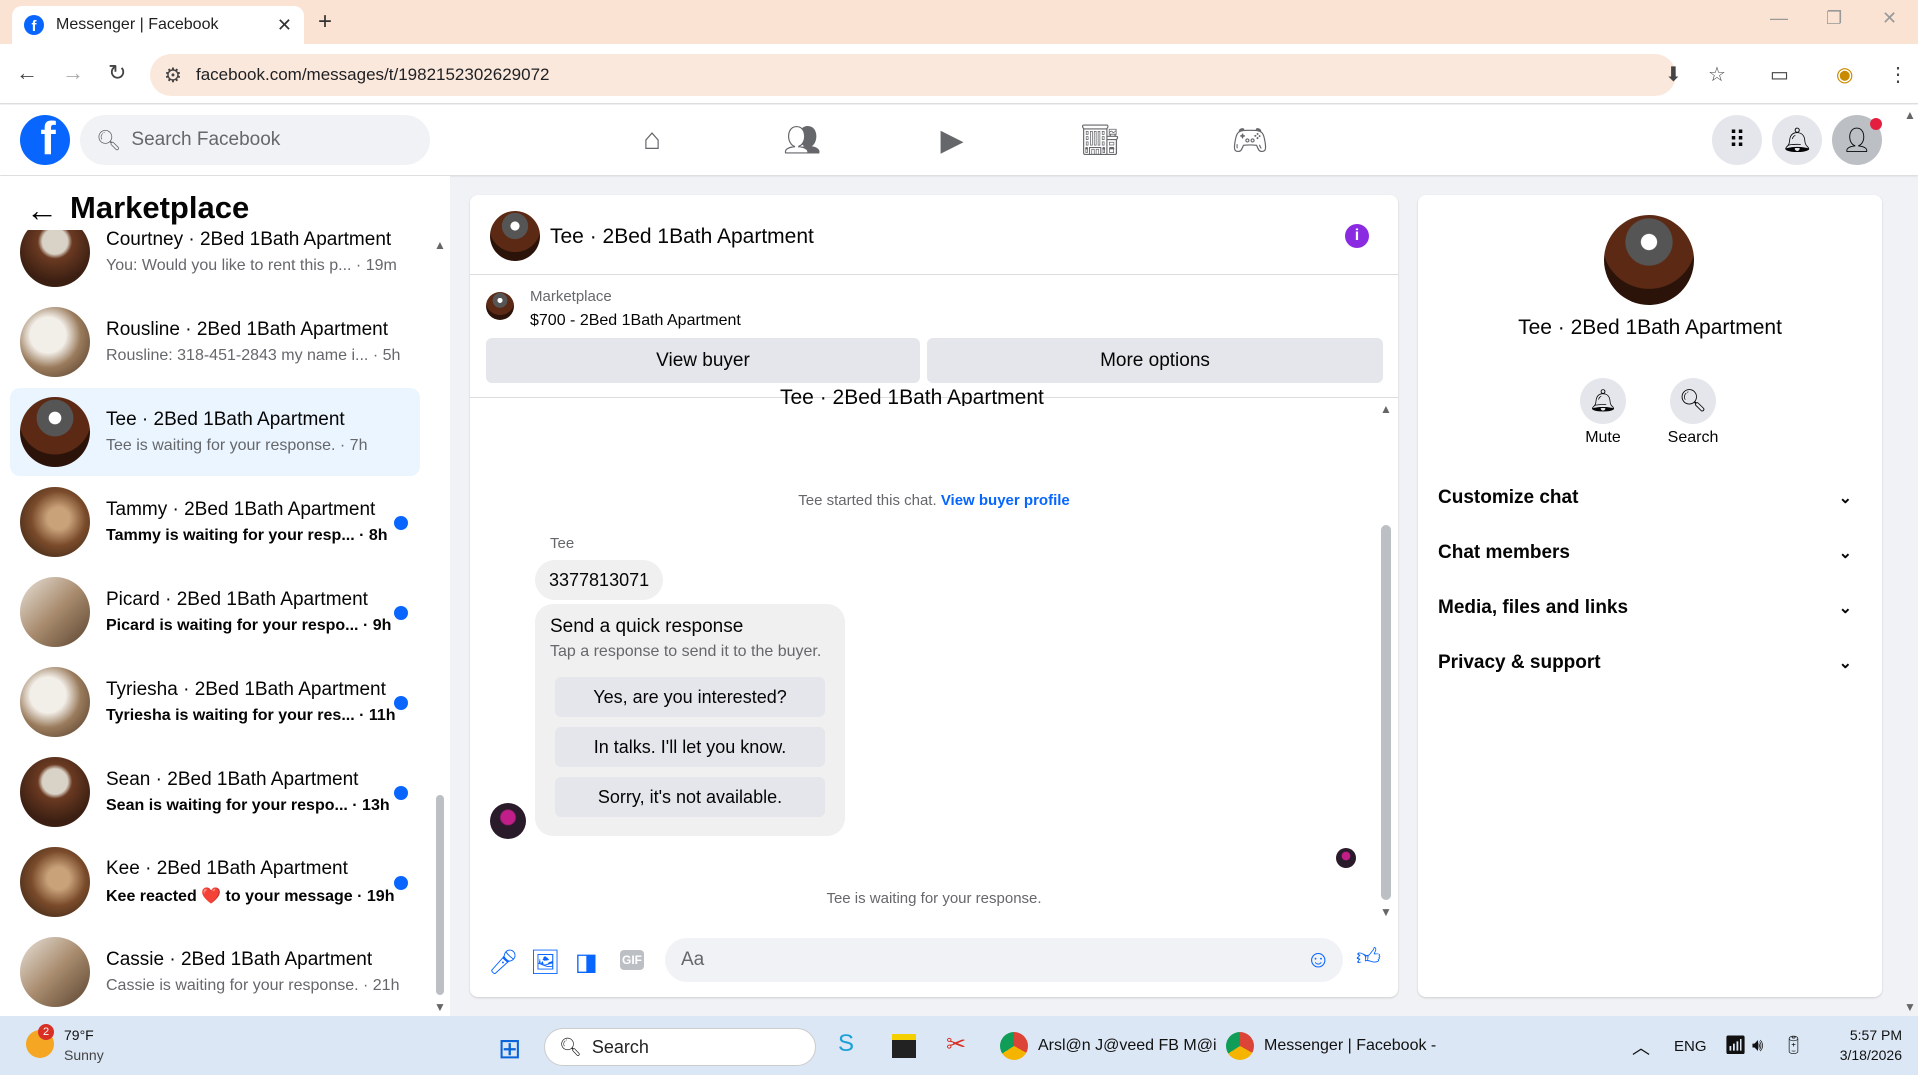 The width and height of the screenshot is (1918, 1075). I want to click on waiting-notice: Tee is waiting for your response., so click(934, 898).